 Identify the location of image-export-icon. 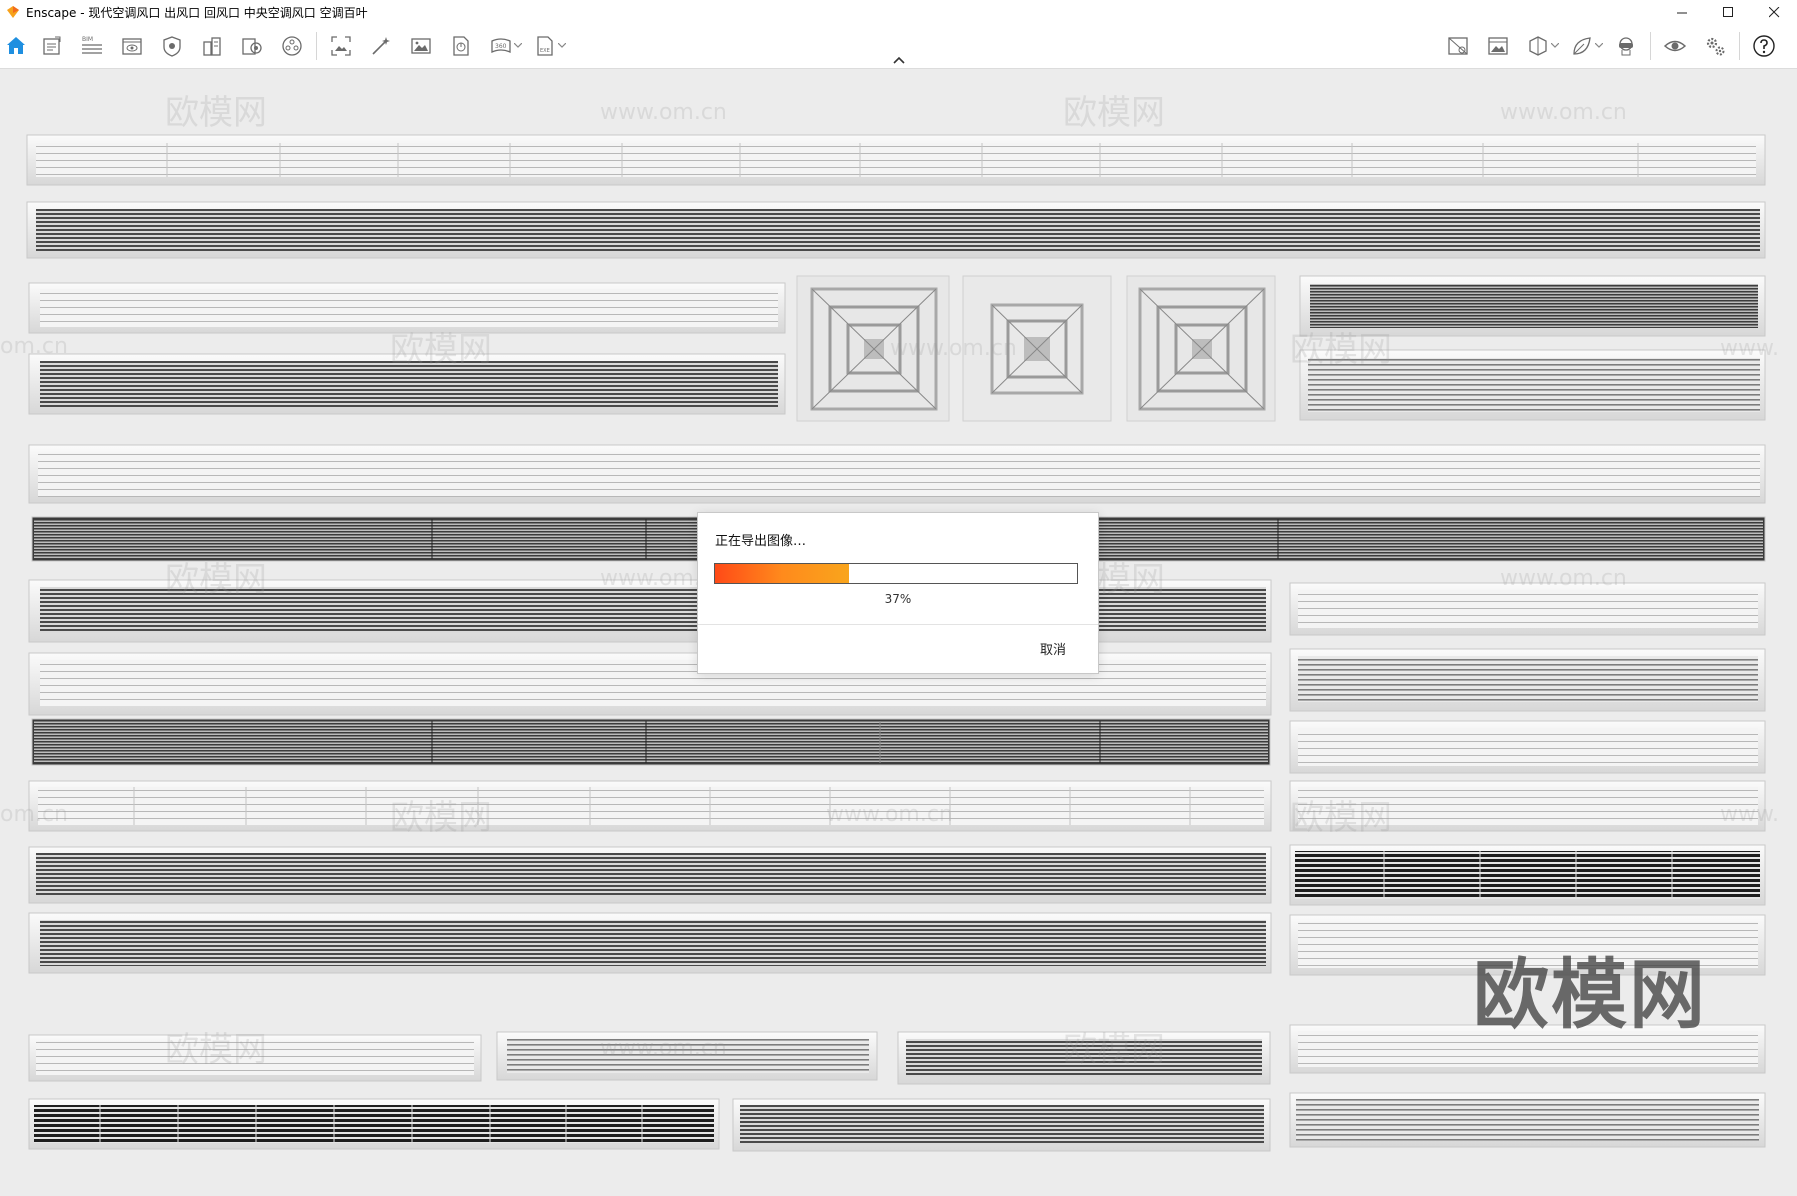
(421, 46).